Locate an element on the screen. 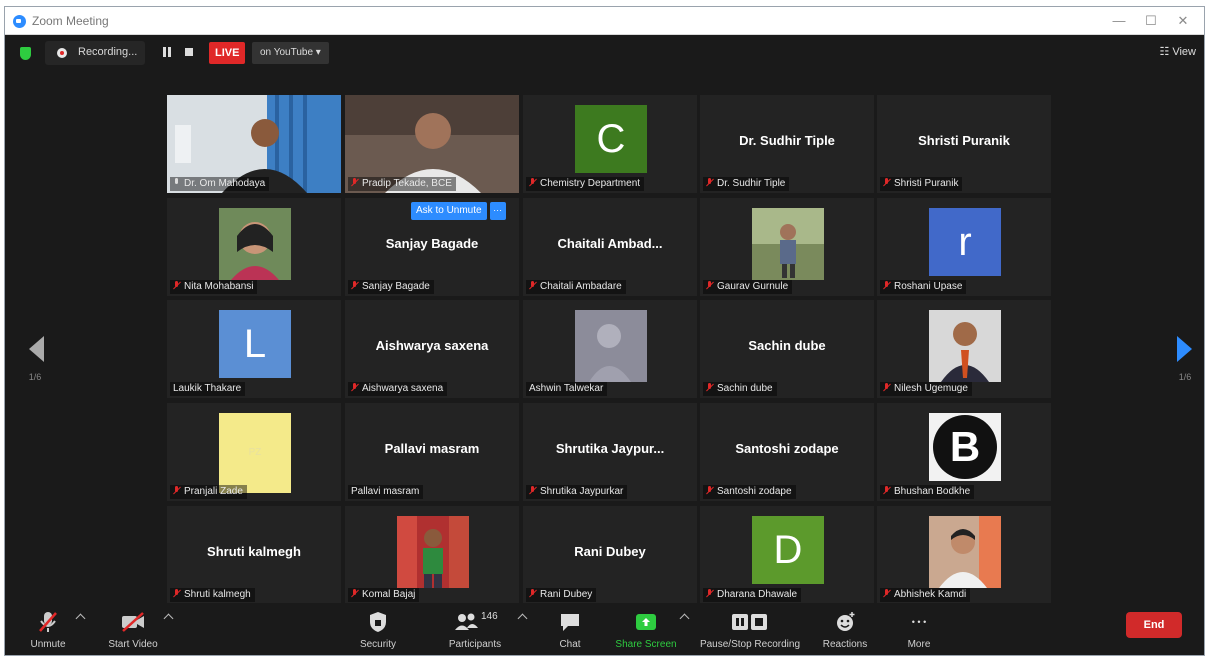 The image size is (1209, 658). participant-name: Nilesh Ugemuge is located at coordinates (931, 388).